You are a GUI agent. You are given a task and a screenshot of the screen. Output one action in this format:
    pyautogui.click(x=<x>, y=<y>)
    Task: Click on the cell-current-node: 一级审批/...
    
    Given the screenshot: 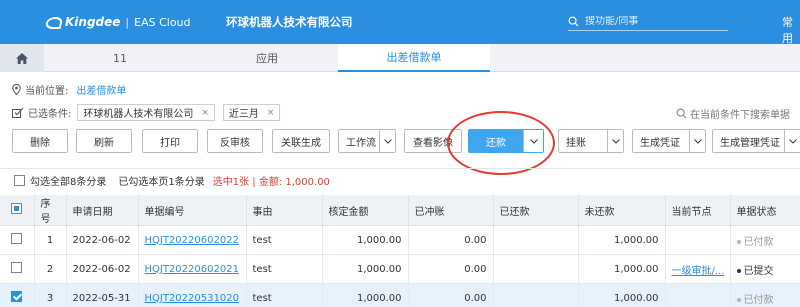 What is the action you would take?
    pyautogui.click(x=698, y=269)
    